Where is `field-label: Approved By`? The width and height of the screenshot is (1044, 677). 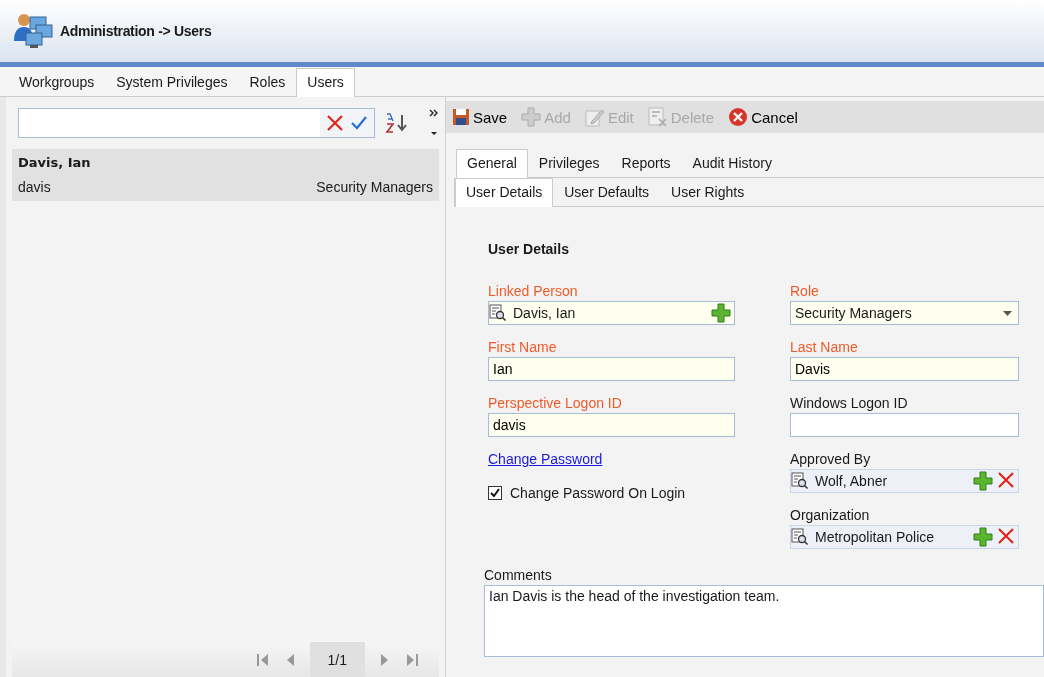 field-label: Approved By is located at coordinates (831, 459).